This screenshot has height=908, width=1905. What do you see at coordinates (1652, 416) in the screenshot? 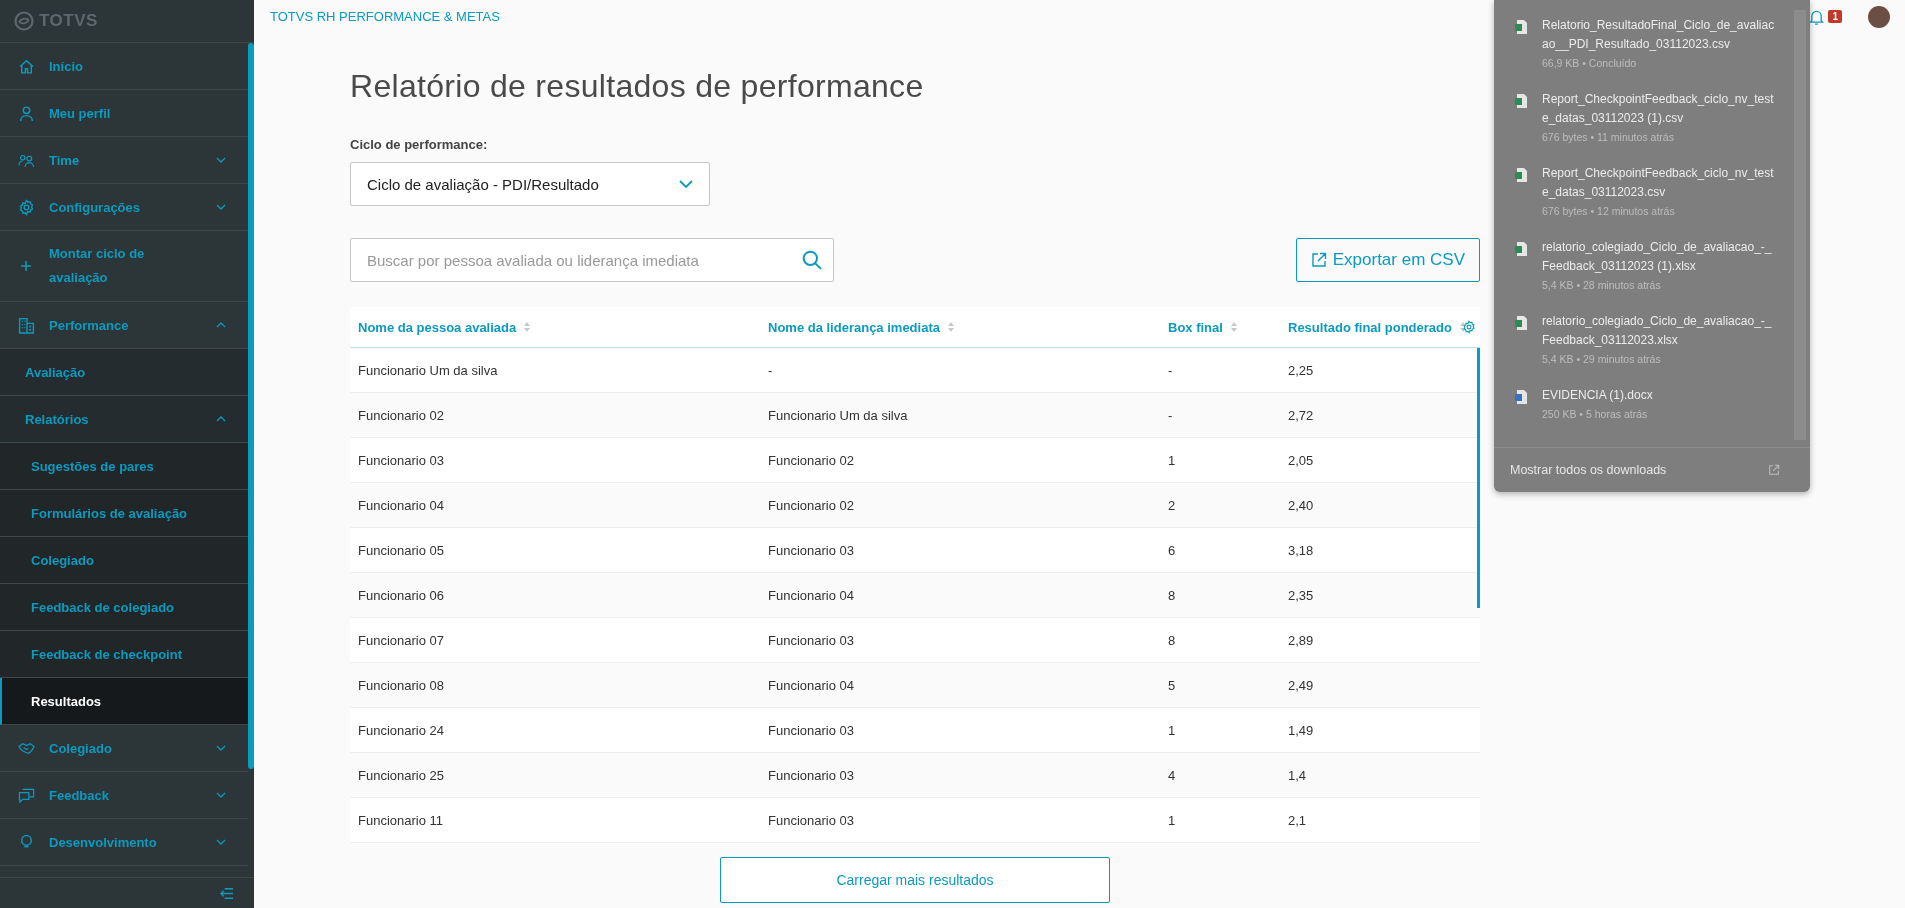
I see `download-item: EVIDENCIA (1).docx 250 KB • 5 horas atrás` at bounding box center [1652, 416].